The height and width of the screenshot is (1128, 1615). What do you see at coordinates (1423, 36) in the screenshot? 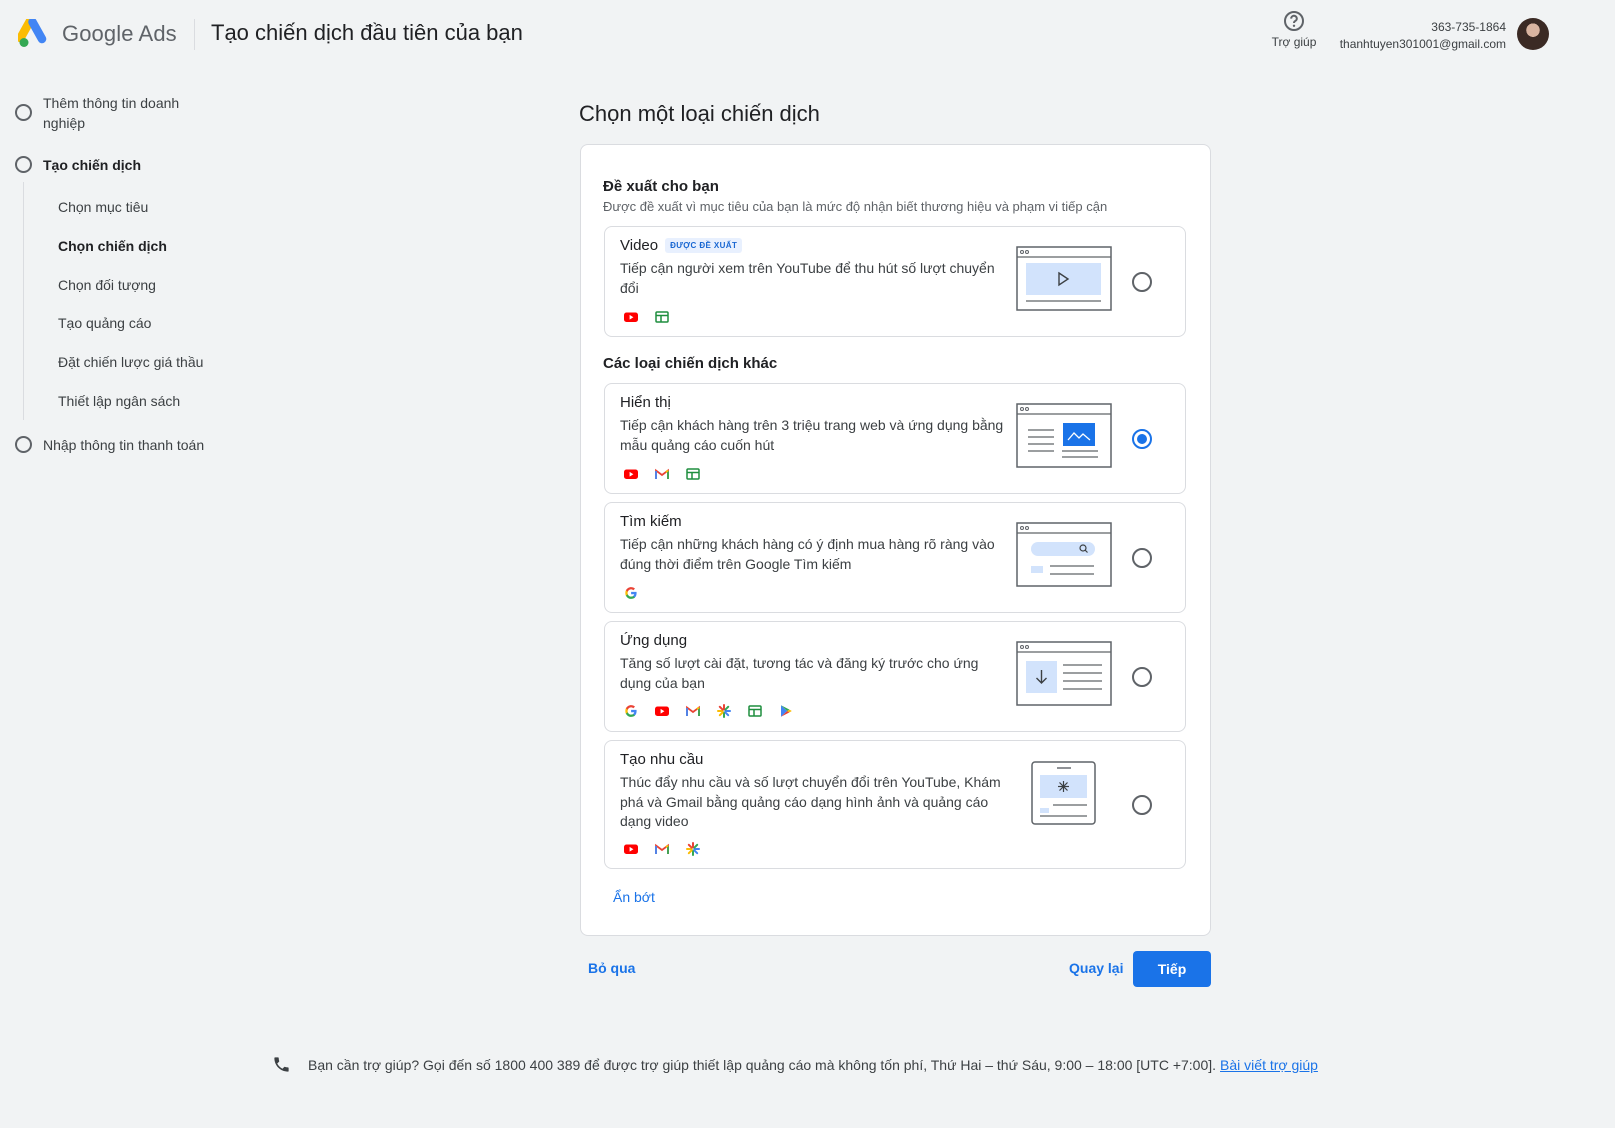
I see `account-info: 363-735-1864 thanhtuyen301001@gmail.com` at bounding box center [1423, 36].